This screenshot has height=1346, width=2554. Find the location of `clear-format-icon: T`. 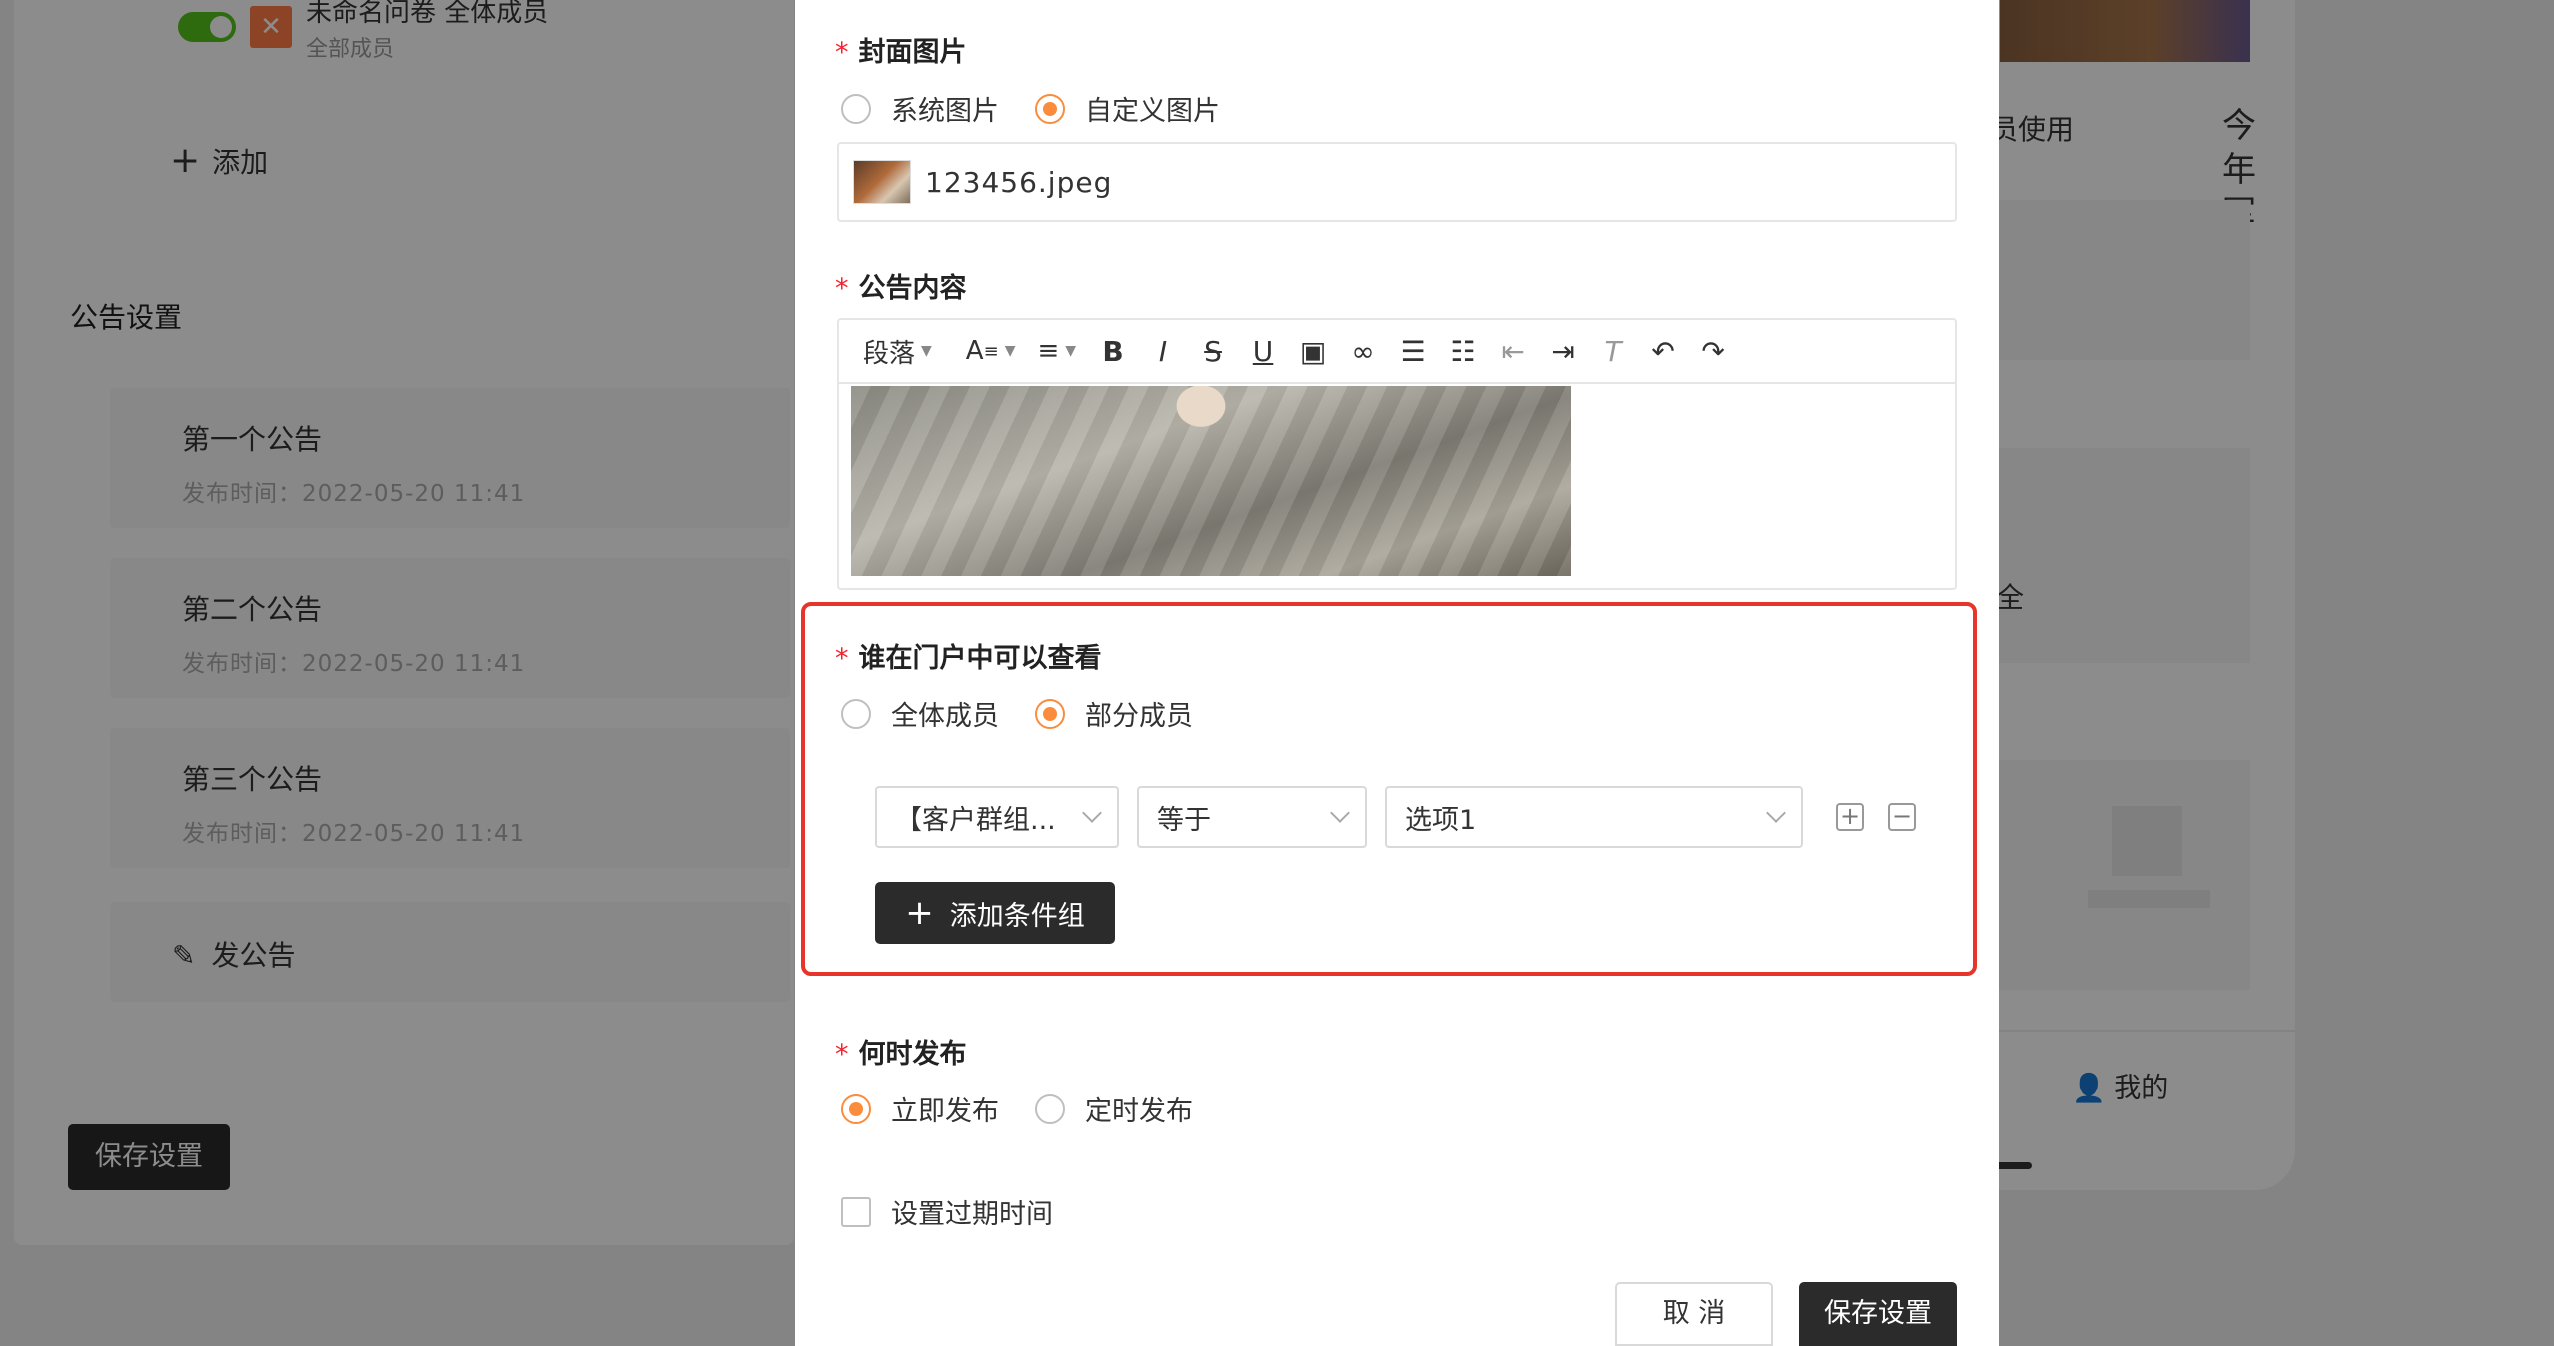

clear-format-icon: T is located at coordinates (1613, 351).